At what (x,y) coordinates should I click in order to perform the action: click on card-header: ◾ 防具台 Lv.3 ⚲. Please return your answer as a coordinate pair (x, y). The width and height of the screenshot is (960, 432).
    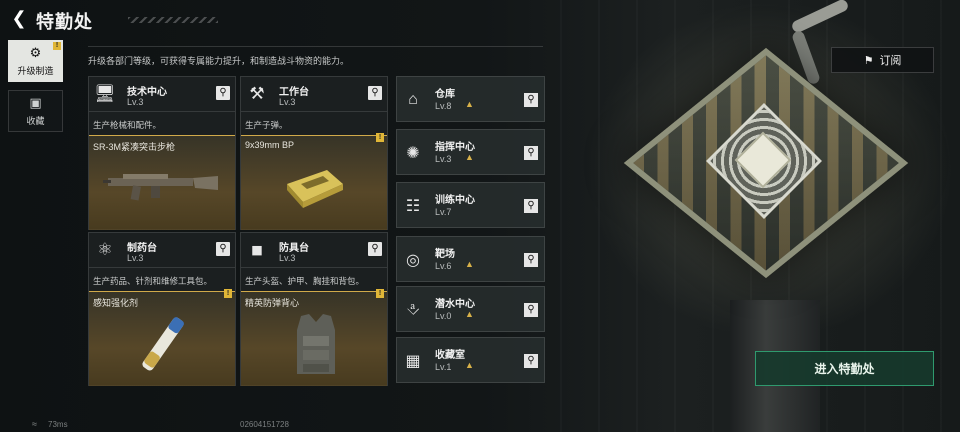
    Looking at the image, I should click on (314, 250).